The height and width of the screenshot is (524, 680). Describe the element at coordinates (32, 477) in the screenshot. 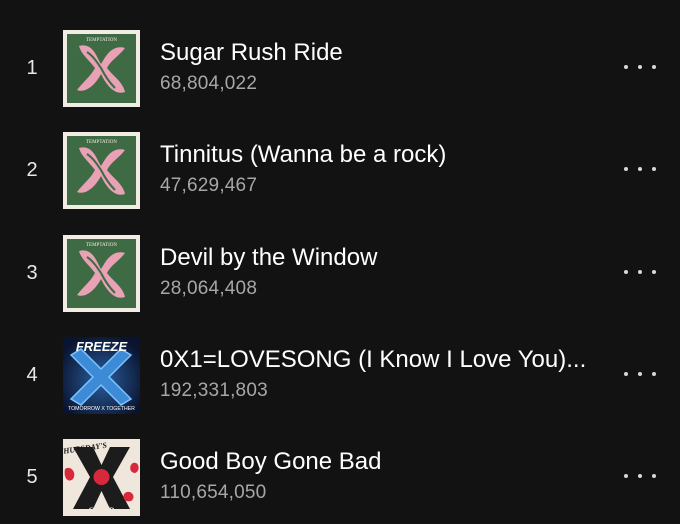

I see `track-rank: 5` at that location.